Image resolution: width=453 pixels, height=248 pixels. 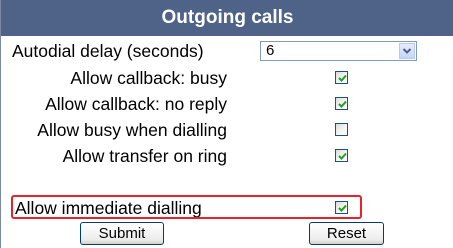 What do you see at coordinates (407, 51) in the screenshot?
I see `chevron-down-icon` at bounding box center [407, 51].